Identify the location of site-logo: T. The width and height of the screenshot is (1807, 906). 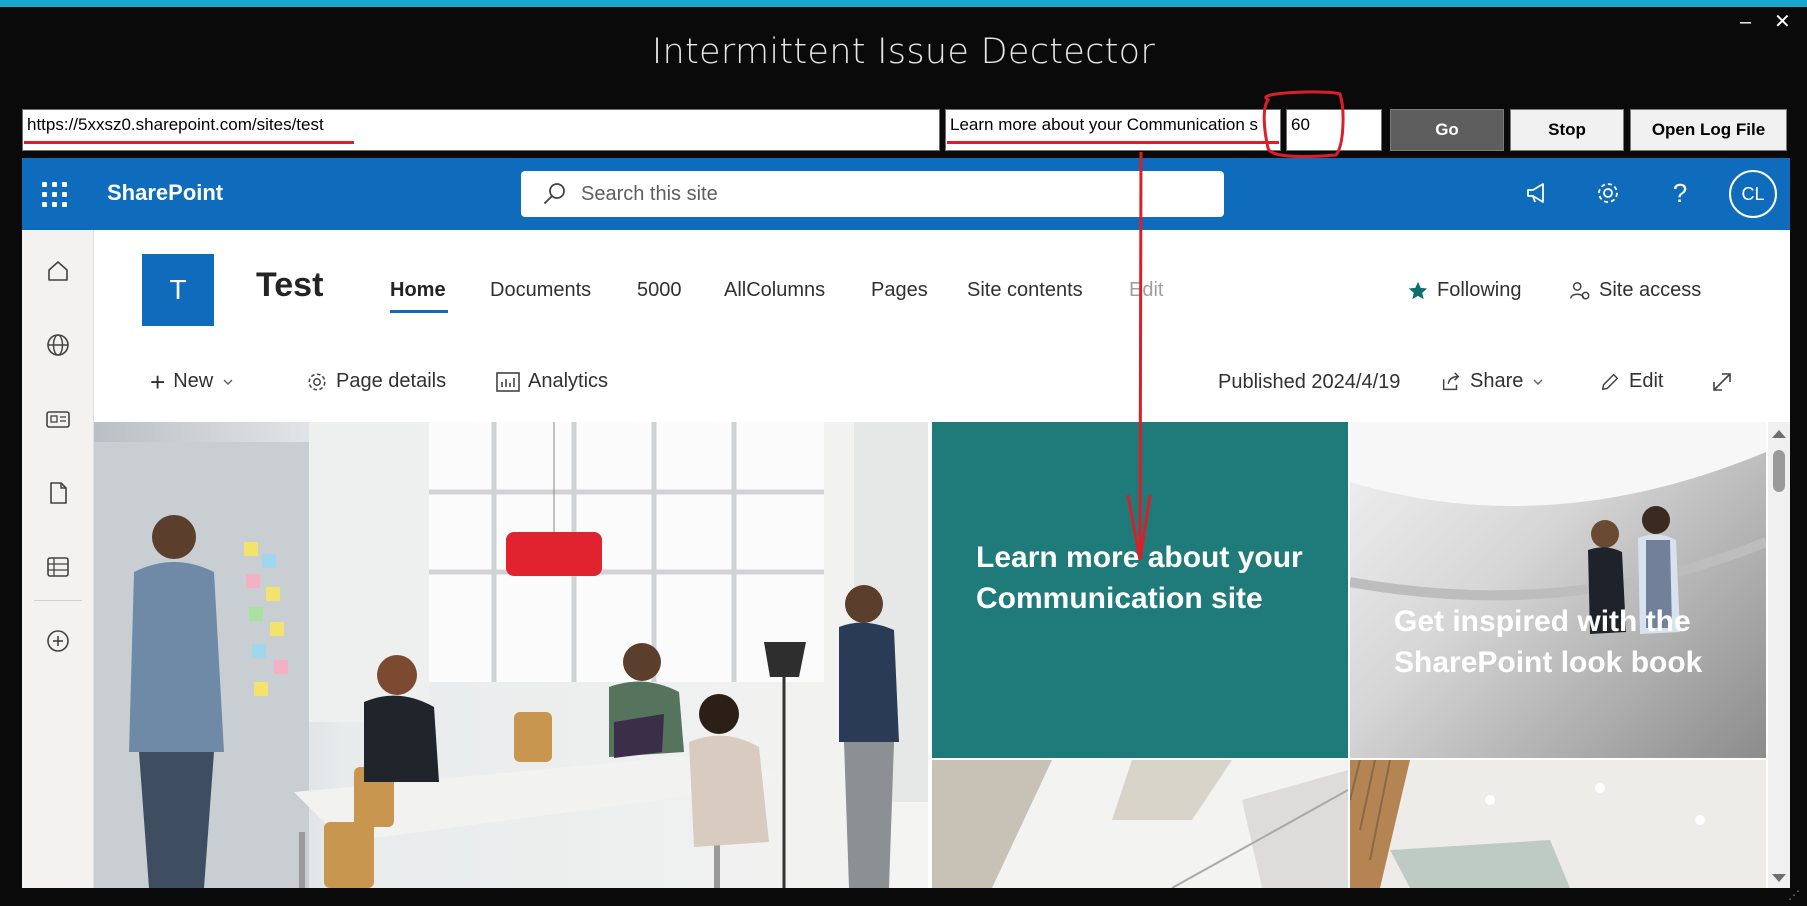
(178, 290).